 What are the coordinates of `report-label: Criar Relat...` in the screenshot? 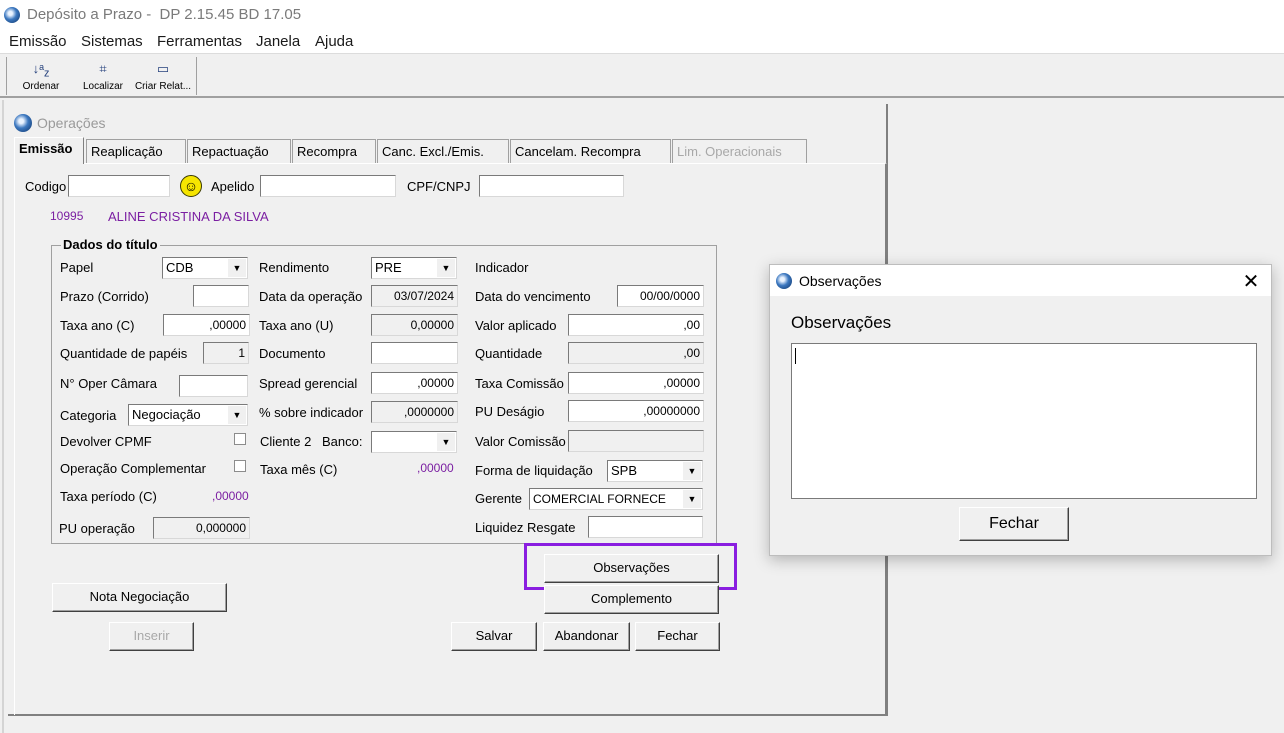 It's located at (163, 86).